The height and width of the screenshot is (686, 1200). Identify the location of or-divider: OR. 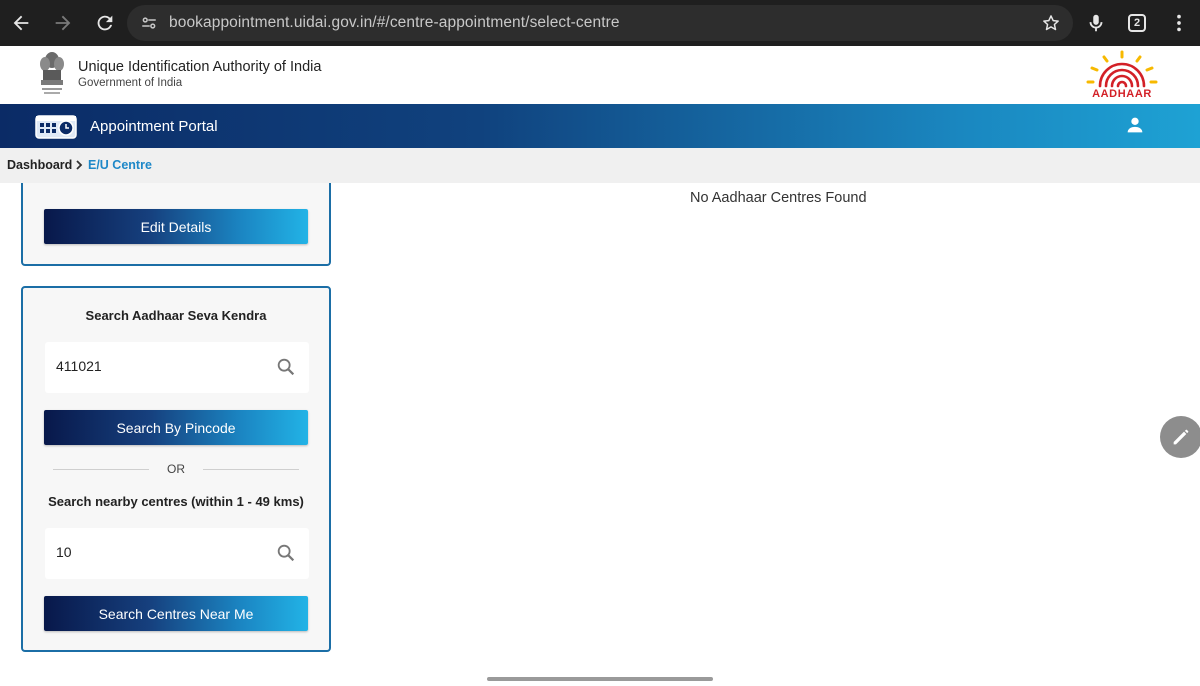
(176, 469).